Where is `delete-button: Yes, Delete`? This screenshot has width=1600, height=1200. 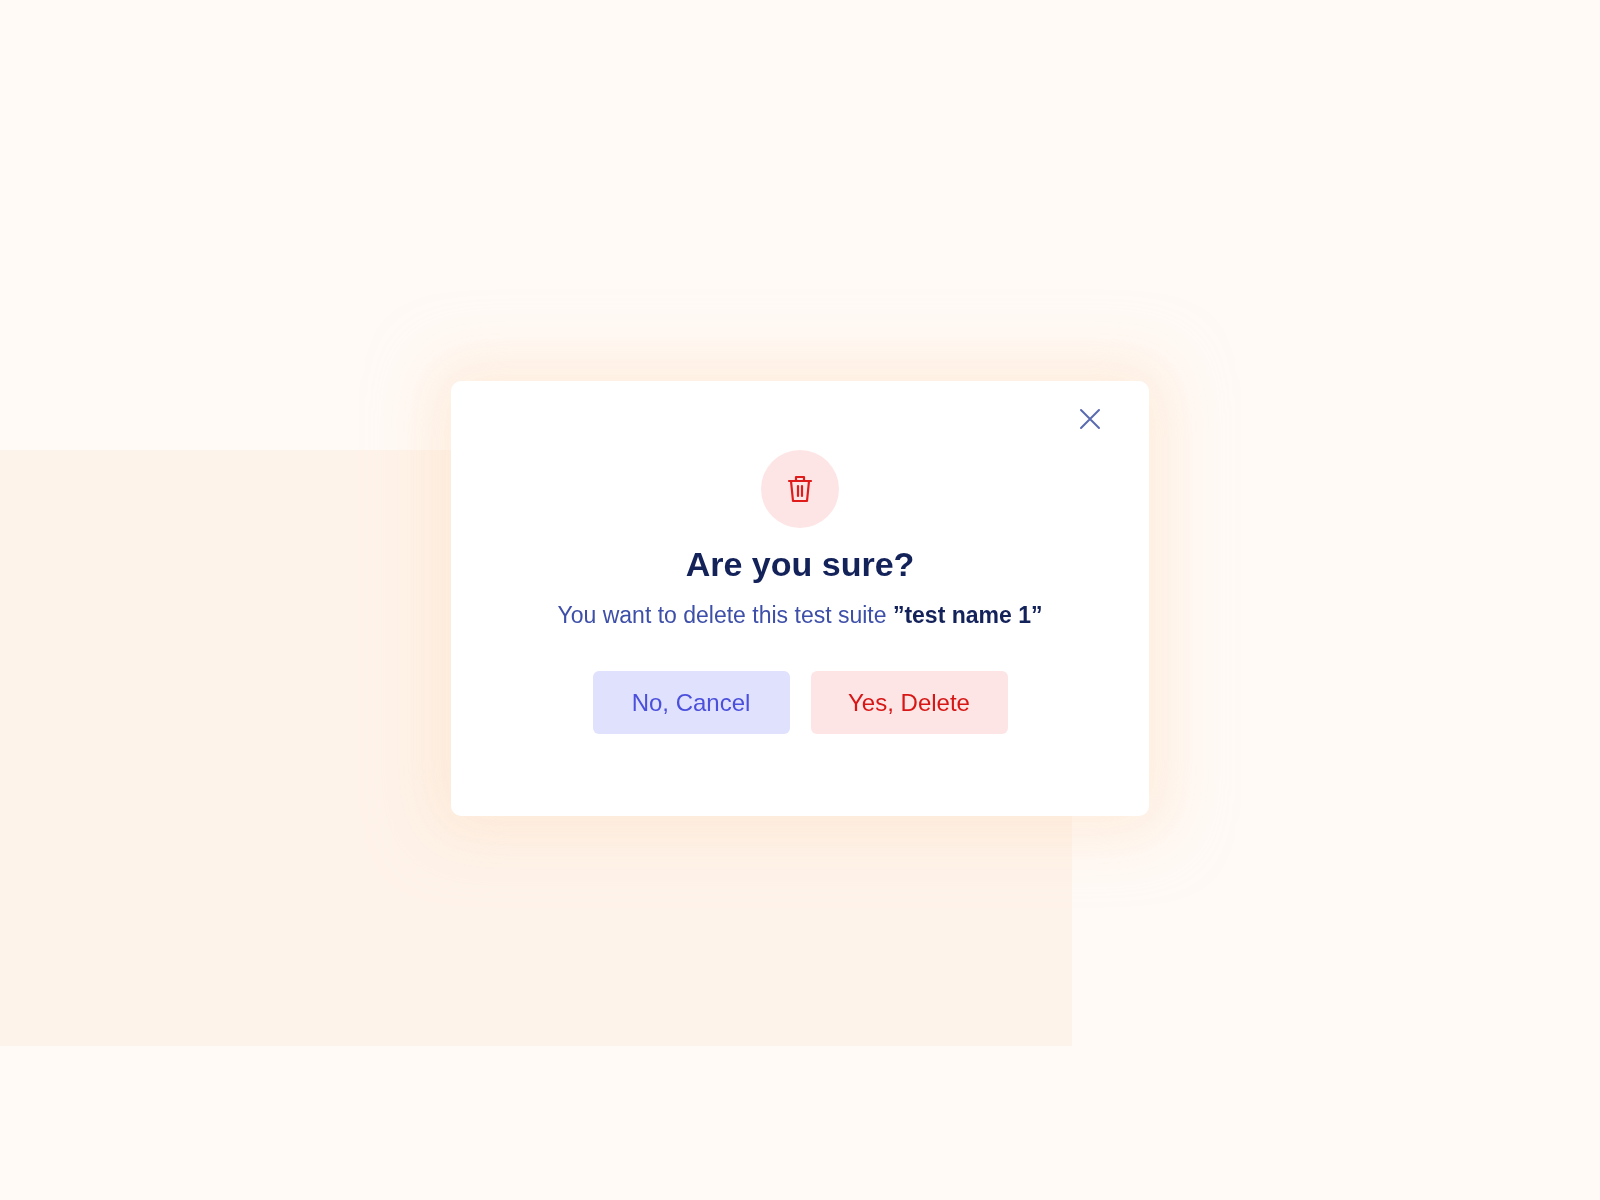
delete-button: Yes, Delete is located at coordinates (909, 702).